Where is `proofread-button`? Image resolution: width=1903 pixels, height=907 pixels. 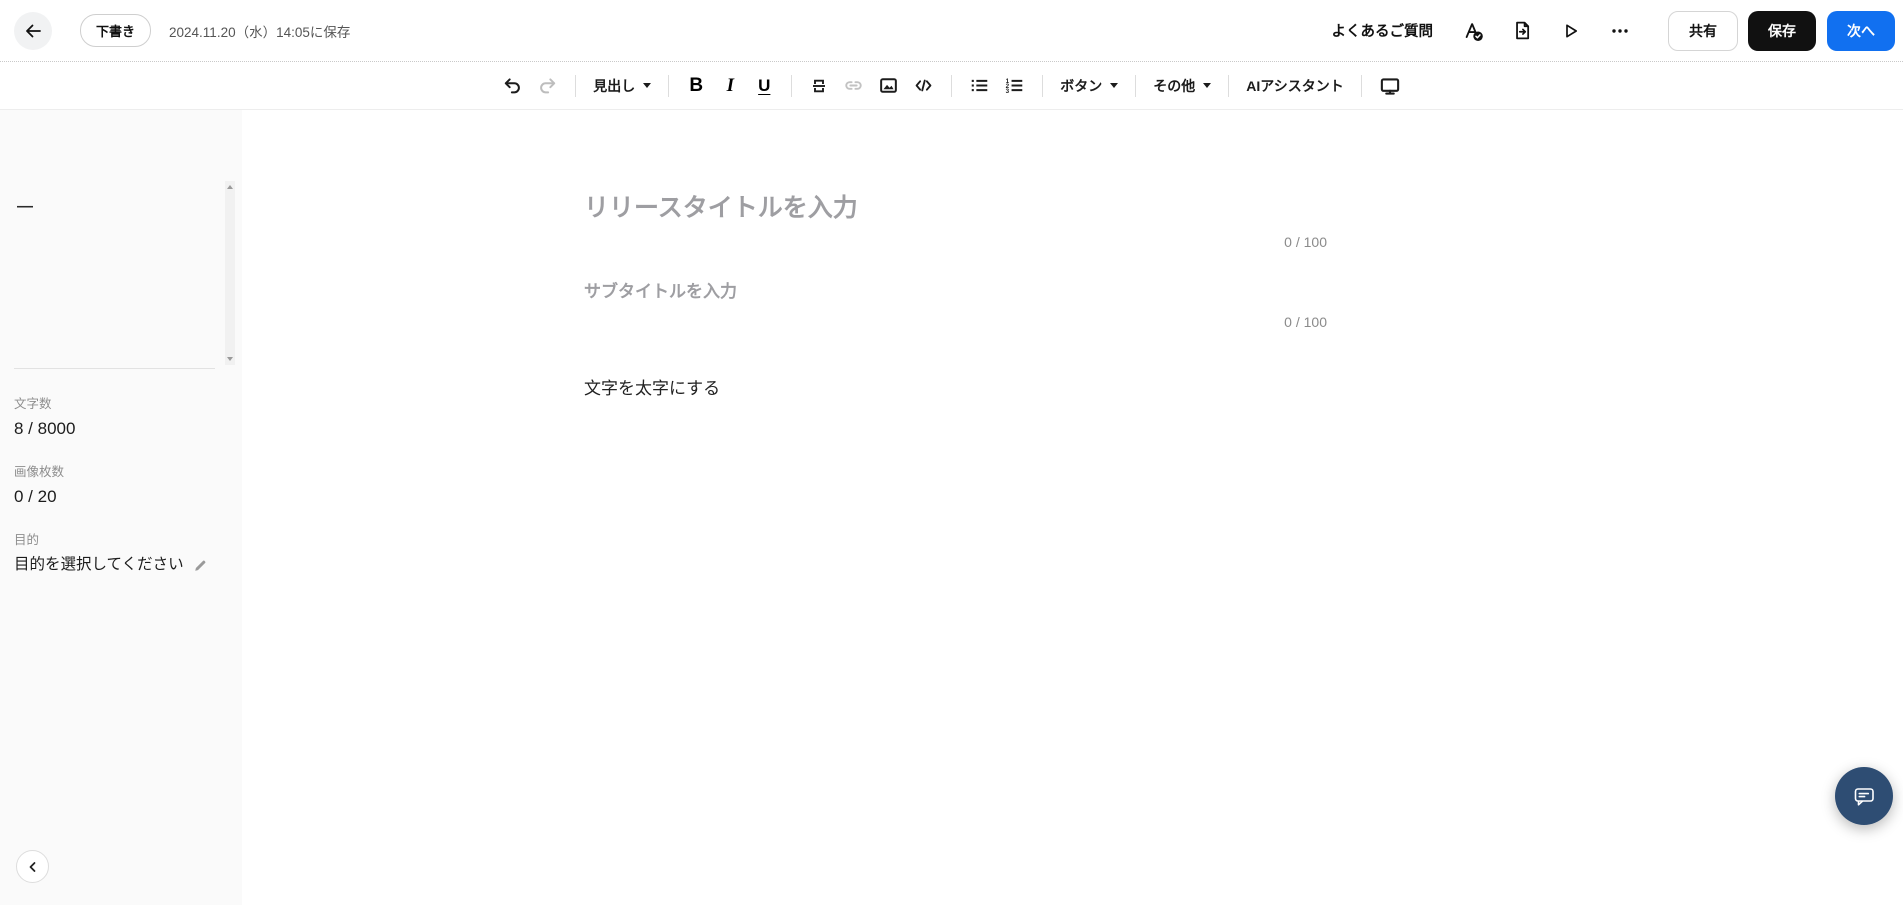
proofread-button is located at coordinates (1473, 31).